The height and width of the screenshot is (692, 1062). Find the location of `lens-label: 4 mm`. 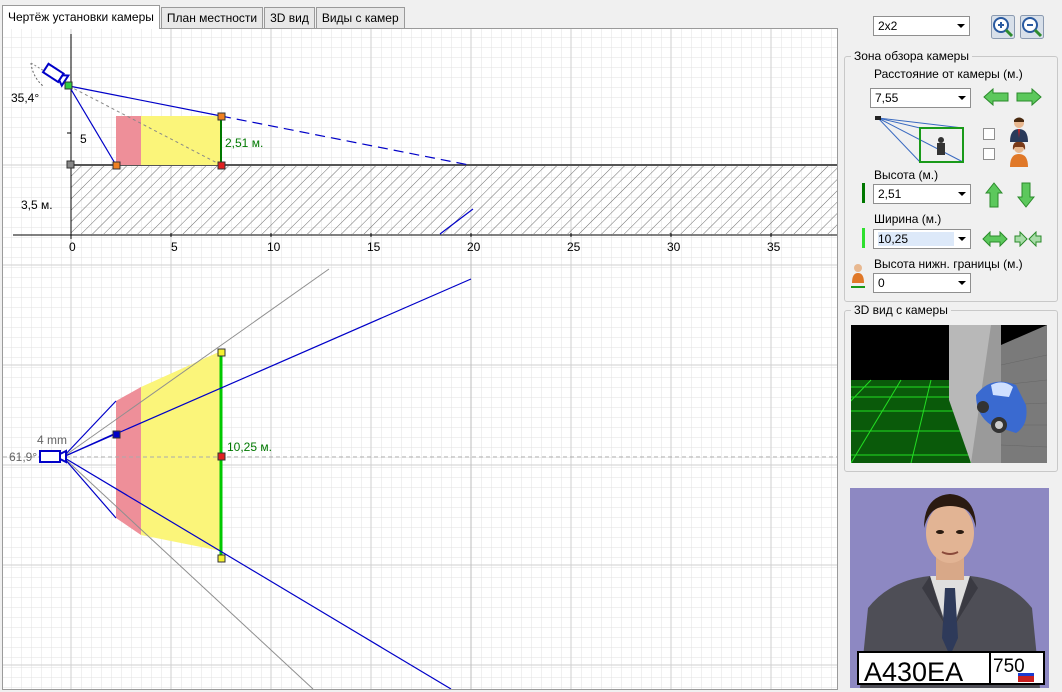

lens-label: 4 mm is located at coordinates (52, 440).